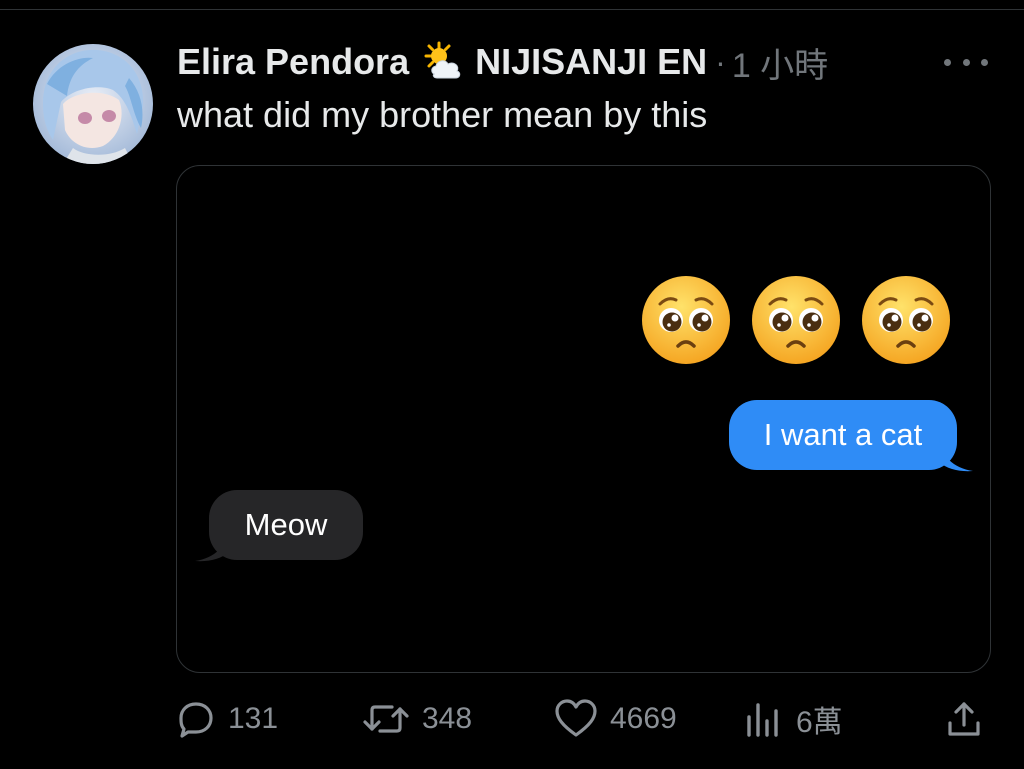 The height and width of the screenshot is (769, 1024). What do you see at coordinates (576, 718) in the screenshot?
I see `heart-icon` at bounding box center [576, 718].